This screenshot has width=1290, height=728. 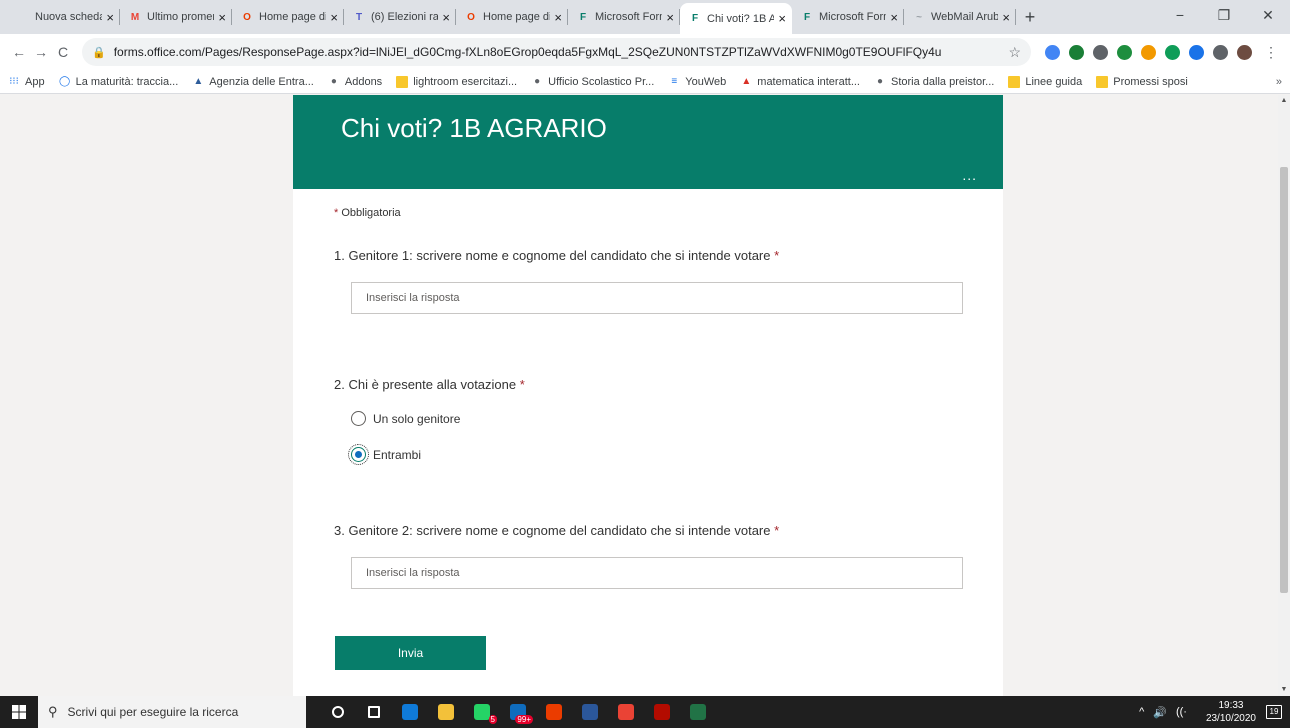 What do you see at coordinates (338, 712) in the screenshot?
I see `cortana-icon` at bounding box center [338, 712].